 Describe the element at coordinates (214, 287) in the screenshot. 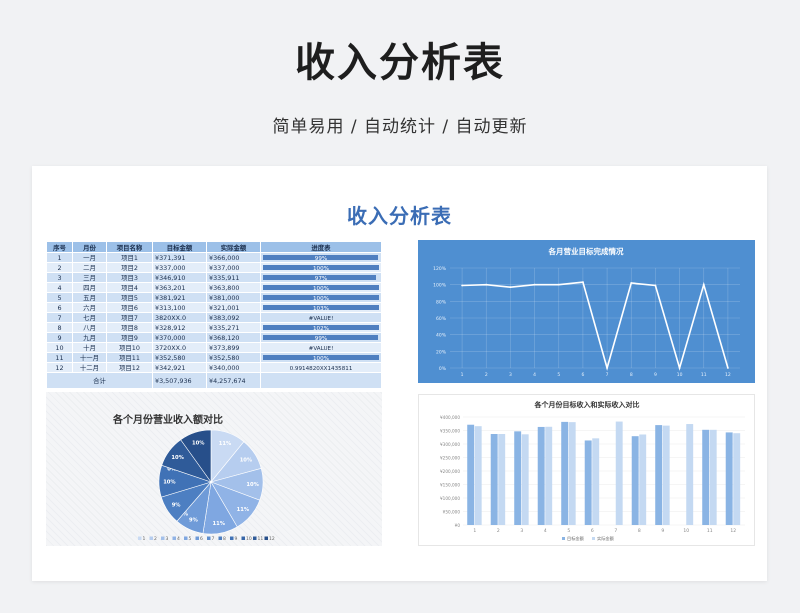

I see `table-row: 4 四月 项目4 ¥363,201 ¥363,800 100%` at that location.